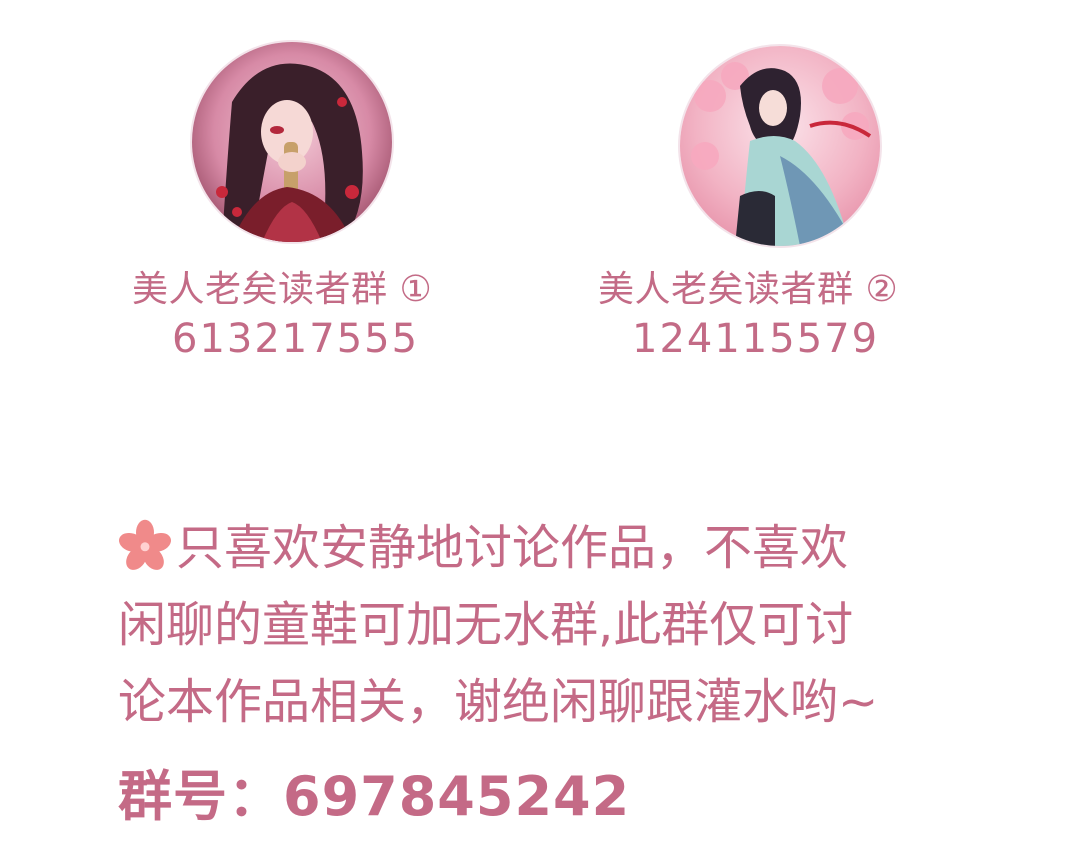 This screenshot has height=844, width=1080. I want to click on notice-line-1: 只喜欢安静地讨论作品，不喜欢, so click(568, 548).